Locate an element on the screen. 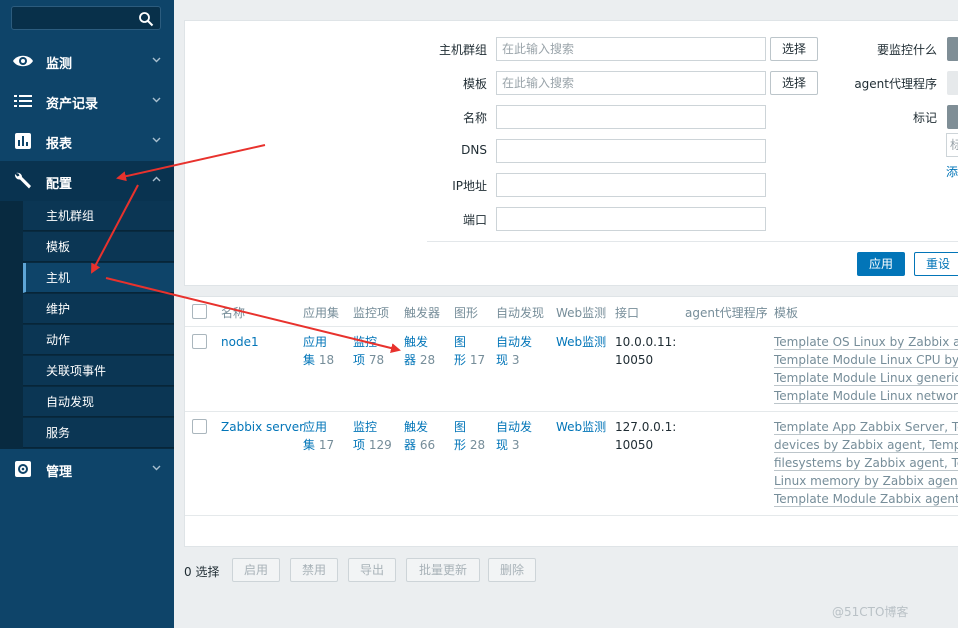 The height and width of the screenshot is (628, 958). items-link: 监控项 78 is located at coordinates (368, 351).